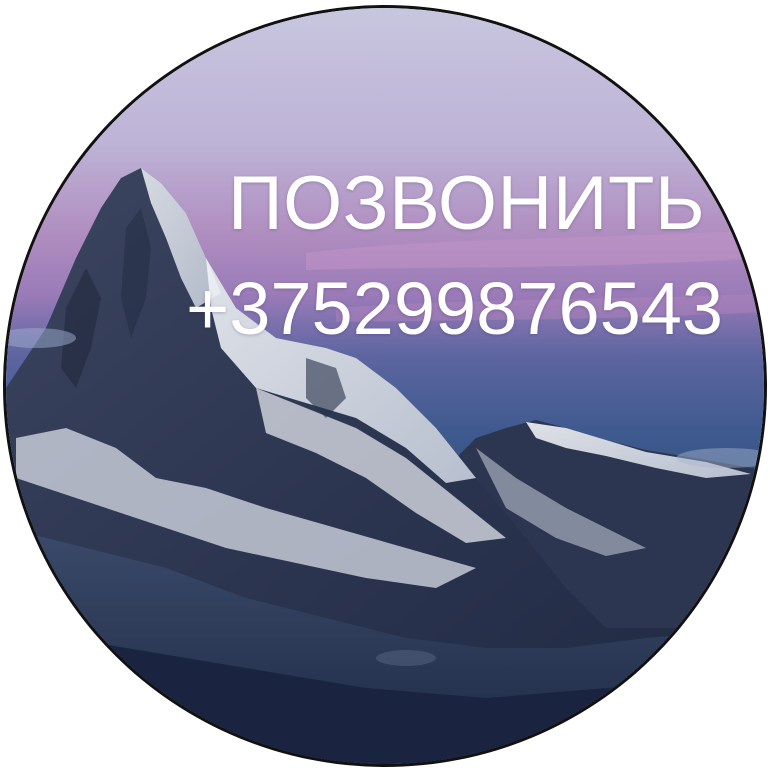 Image resolution: width=770 pixels, height=770 pixels. What do you see at coordinates (467, 203) in the screenshot?
I see `call-title: ПОЗВОНИТЬ` at bounding box center [467, 203].